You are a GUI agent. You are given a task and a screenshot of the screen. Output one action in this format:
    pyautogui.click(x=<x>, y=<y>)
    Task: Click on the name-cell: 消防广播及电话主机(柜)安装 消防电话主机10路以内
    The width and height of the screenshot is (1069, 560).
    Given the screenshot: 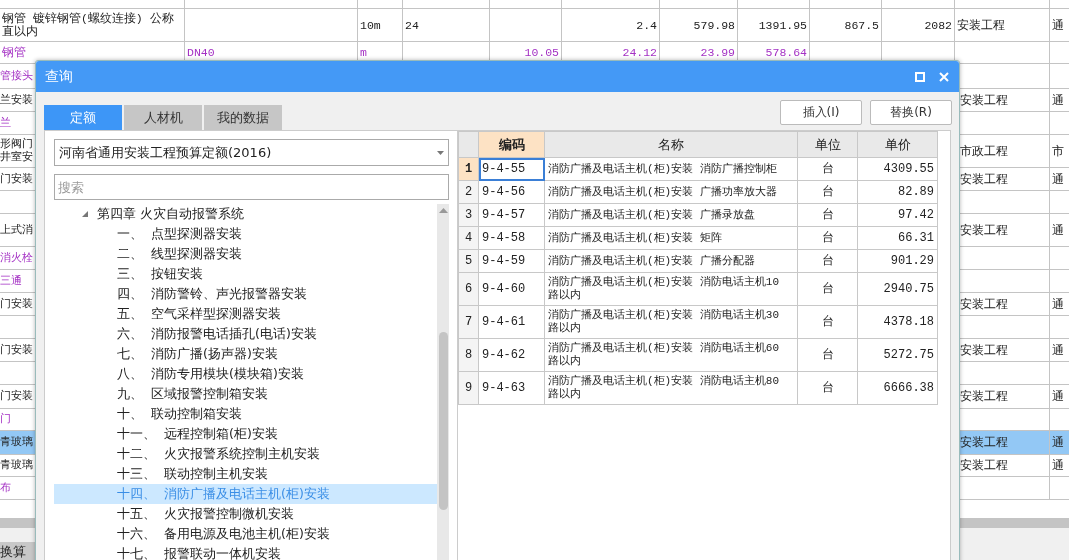 What is the action you would take?
    pyautogui.click(x=664, y=289)
    